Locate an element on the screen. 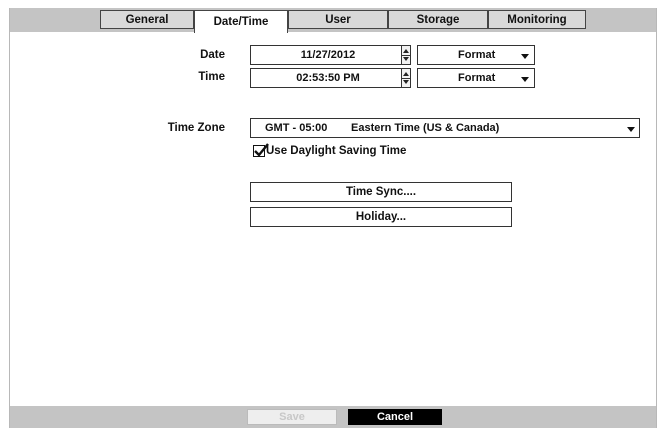 This screenshot has width=664, height=437. date-field: 11/27/2012 is located at coordinates (328, 55).